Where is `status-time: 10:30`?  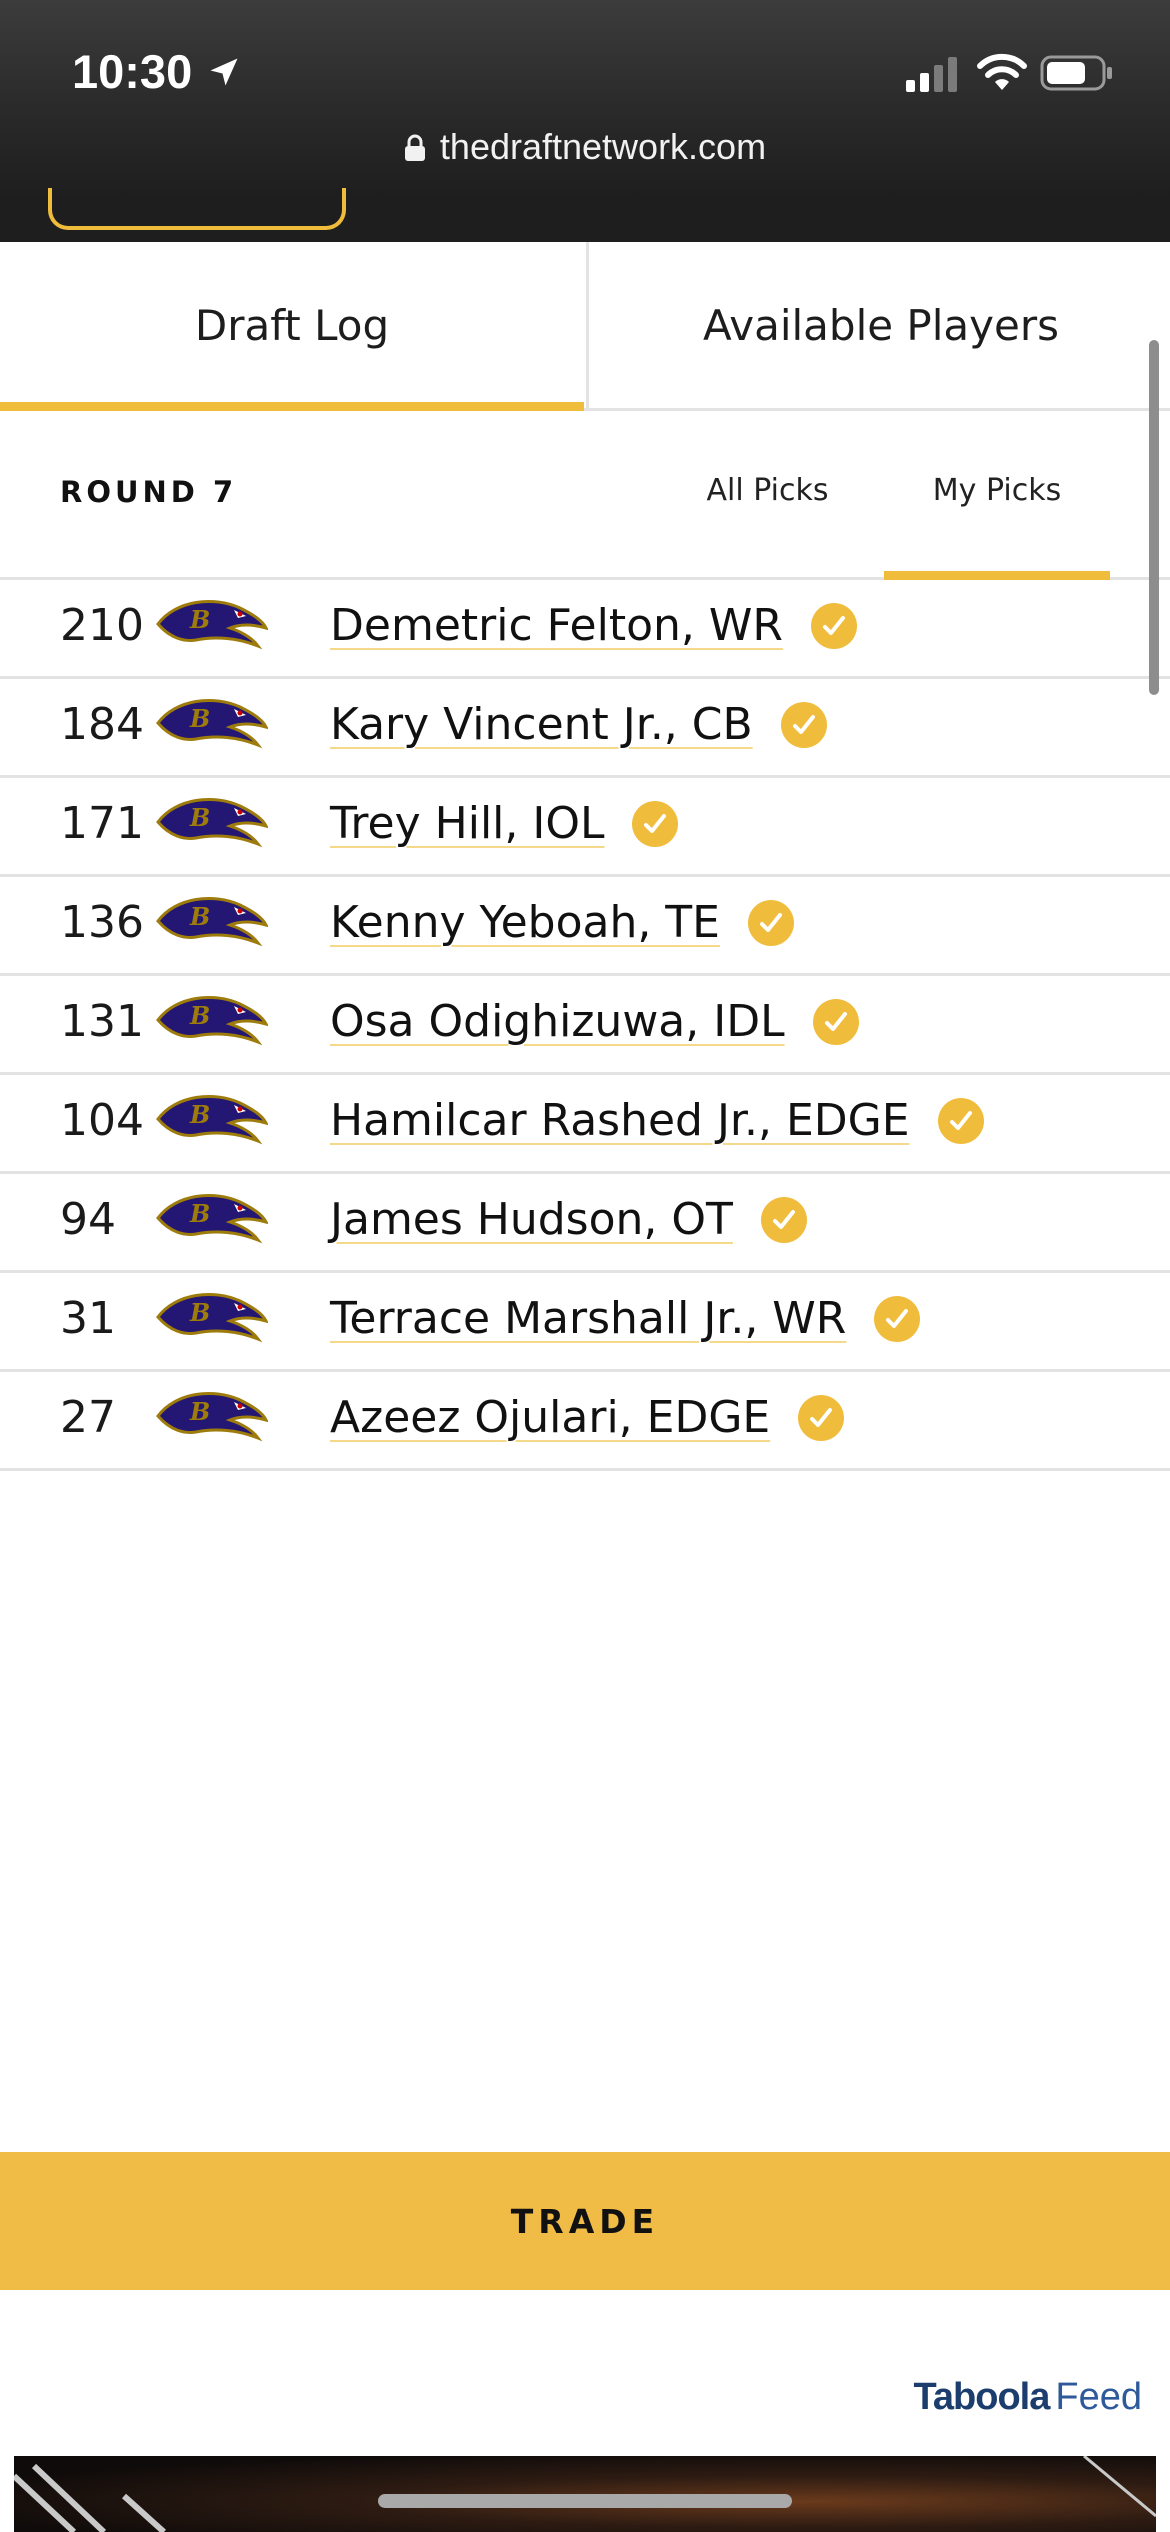 status-time: 10:30 is located at coordinates (132, 71).